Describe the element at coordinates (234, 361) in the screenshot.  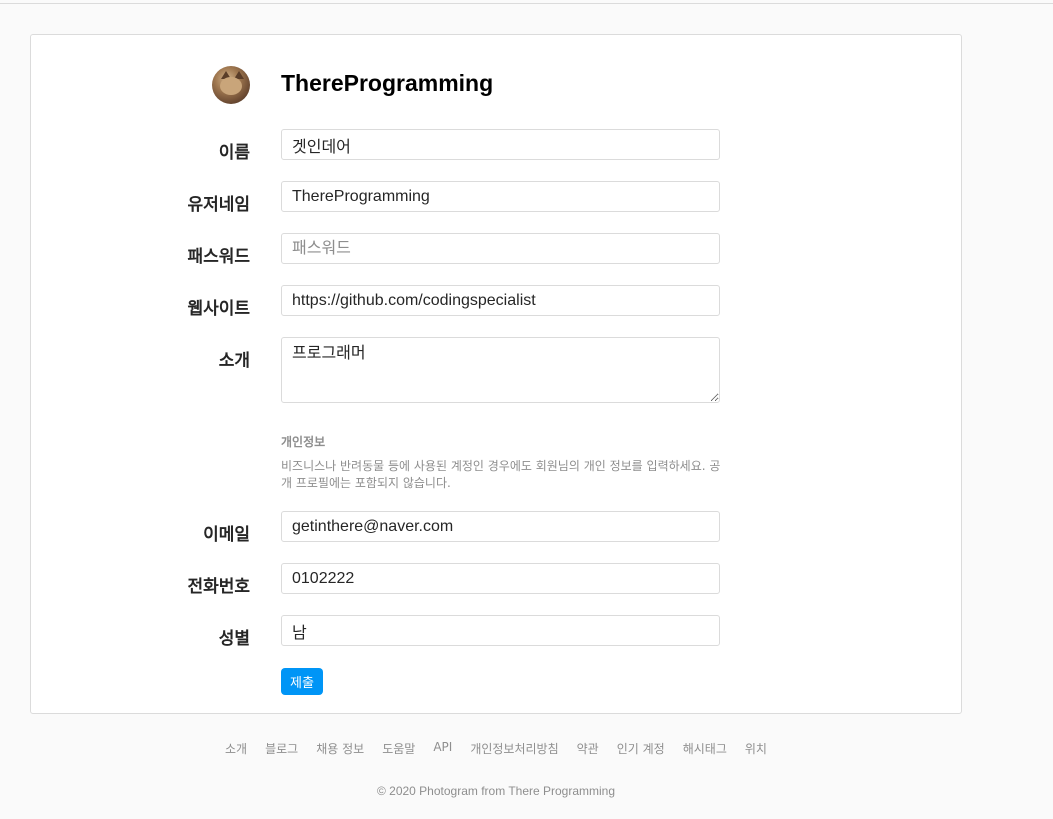
I see `bio-label: 소개` at that location.